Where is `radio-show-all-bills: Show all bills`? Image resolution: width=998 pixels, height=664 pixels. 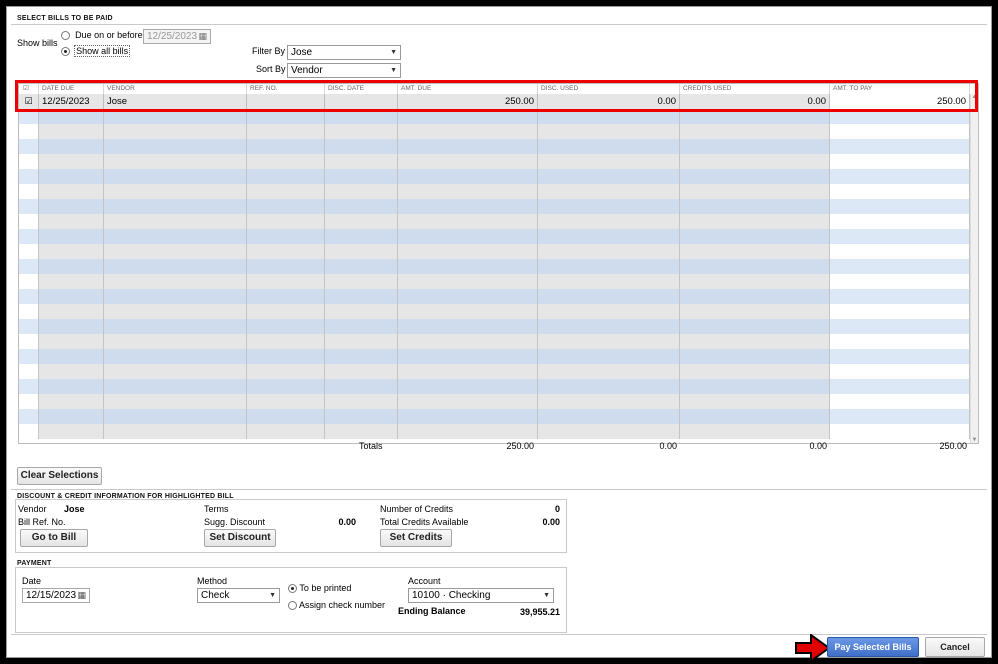 radio-show-all-bills: Show all bills is located at coordinates (96, 51).